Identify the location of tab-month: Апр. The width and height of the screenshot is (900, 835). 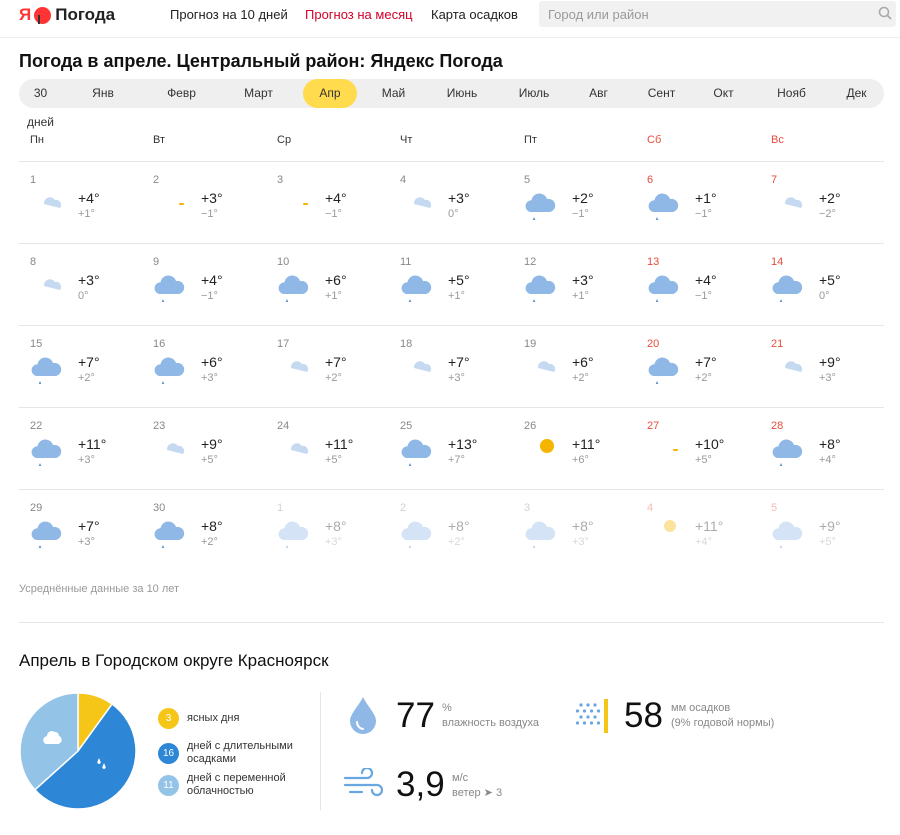
(330, 93).